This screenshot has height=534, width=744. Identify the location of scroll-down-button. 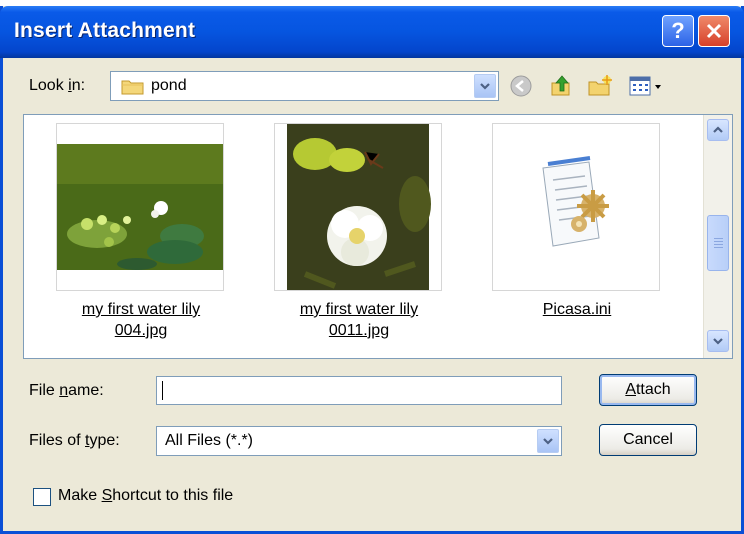
(718, 341).